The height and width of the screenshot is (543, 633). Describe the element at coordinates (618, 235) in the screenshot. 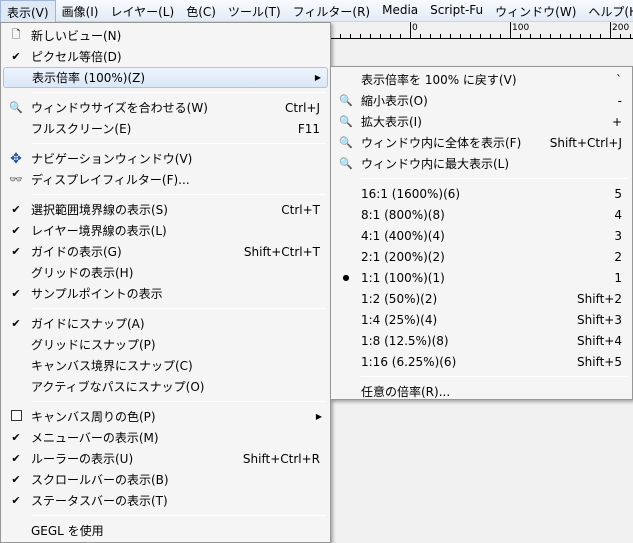

I see `menu-item-shortcut: 3` at that location.